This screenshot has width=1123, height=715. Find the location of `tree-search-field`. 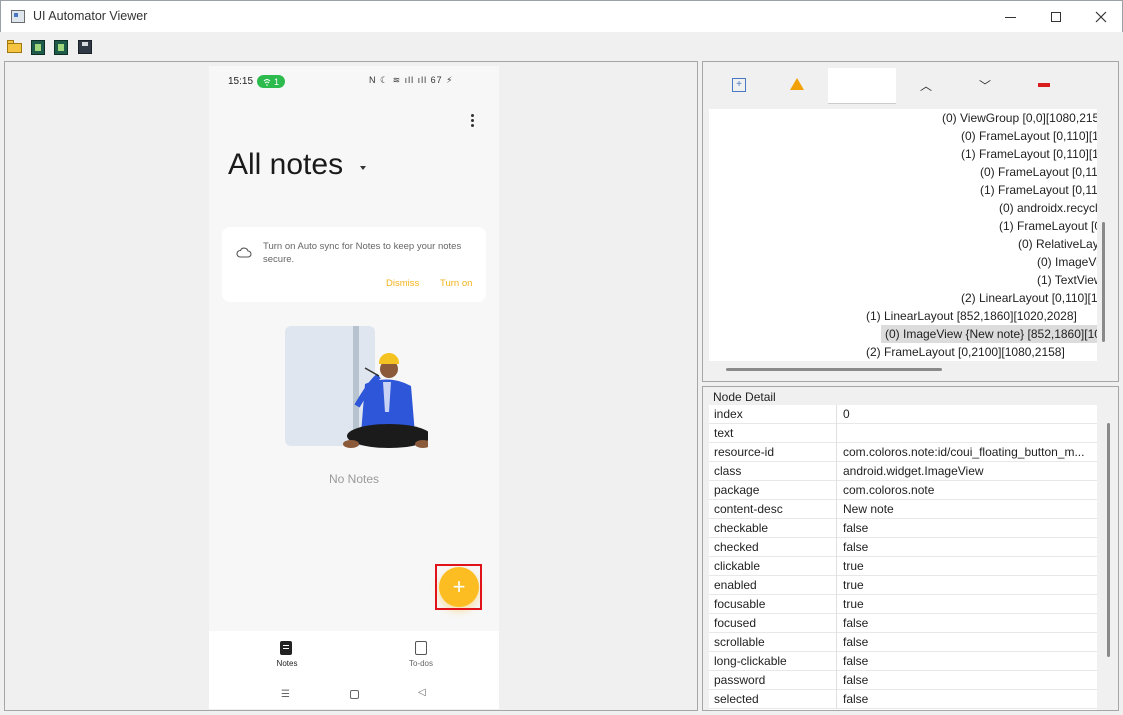

tree-search-field is located at coordinates (862, 86).